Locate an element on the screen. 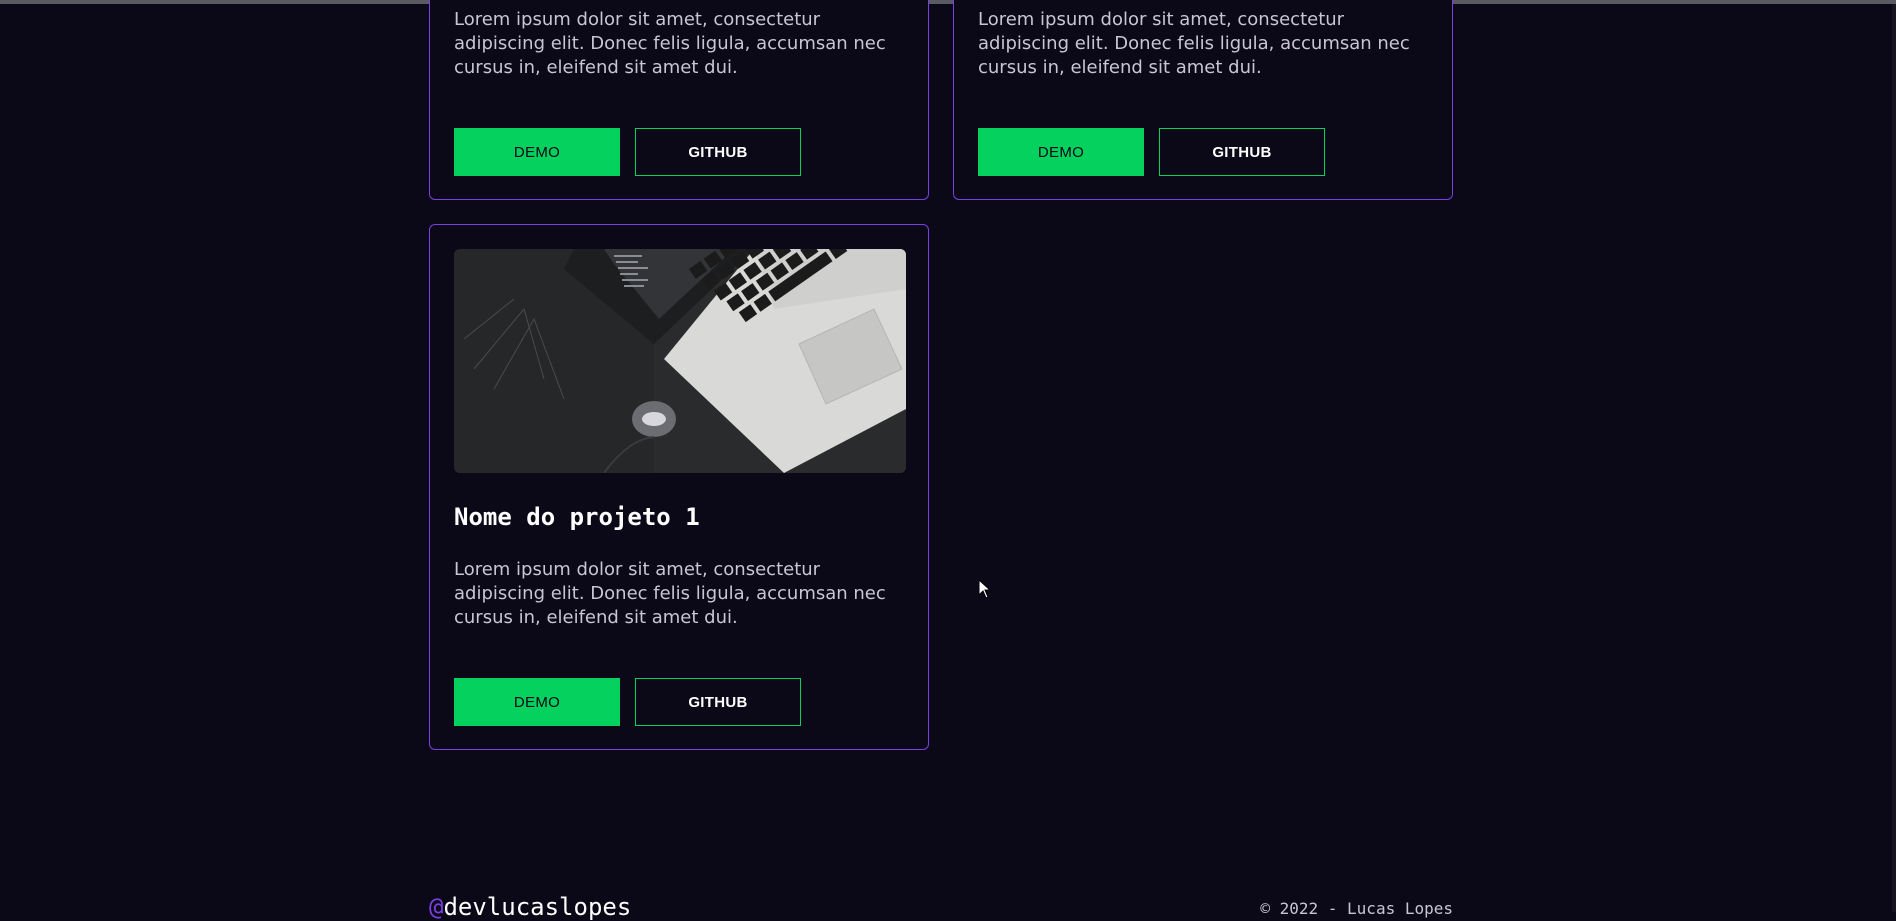 This screenshot has height=921, width=1896. project-title: Nome do projeto 1 is located at coordinates (577, 517).